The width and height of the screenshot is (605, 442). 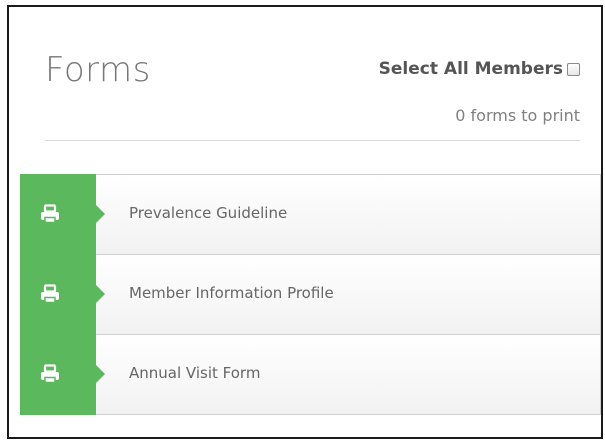 I want to click on select-all-members: Select All Members, so click(x=479, y=69).